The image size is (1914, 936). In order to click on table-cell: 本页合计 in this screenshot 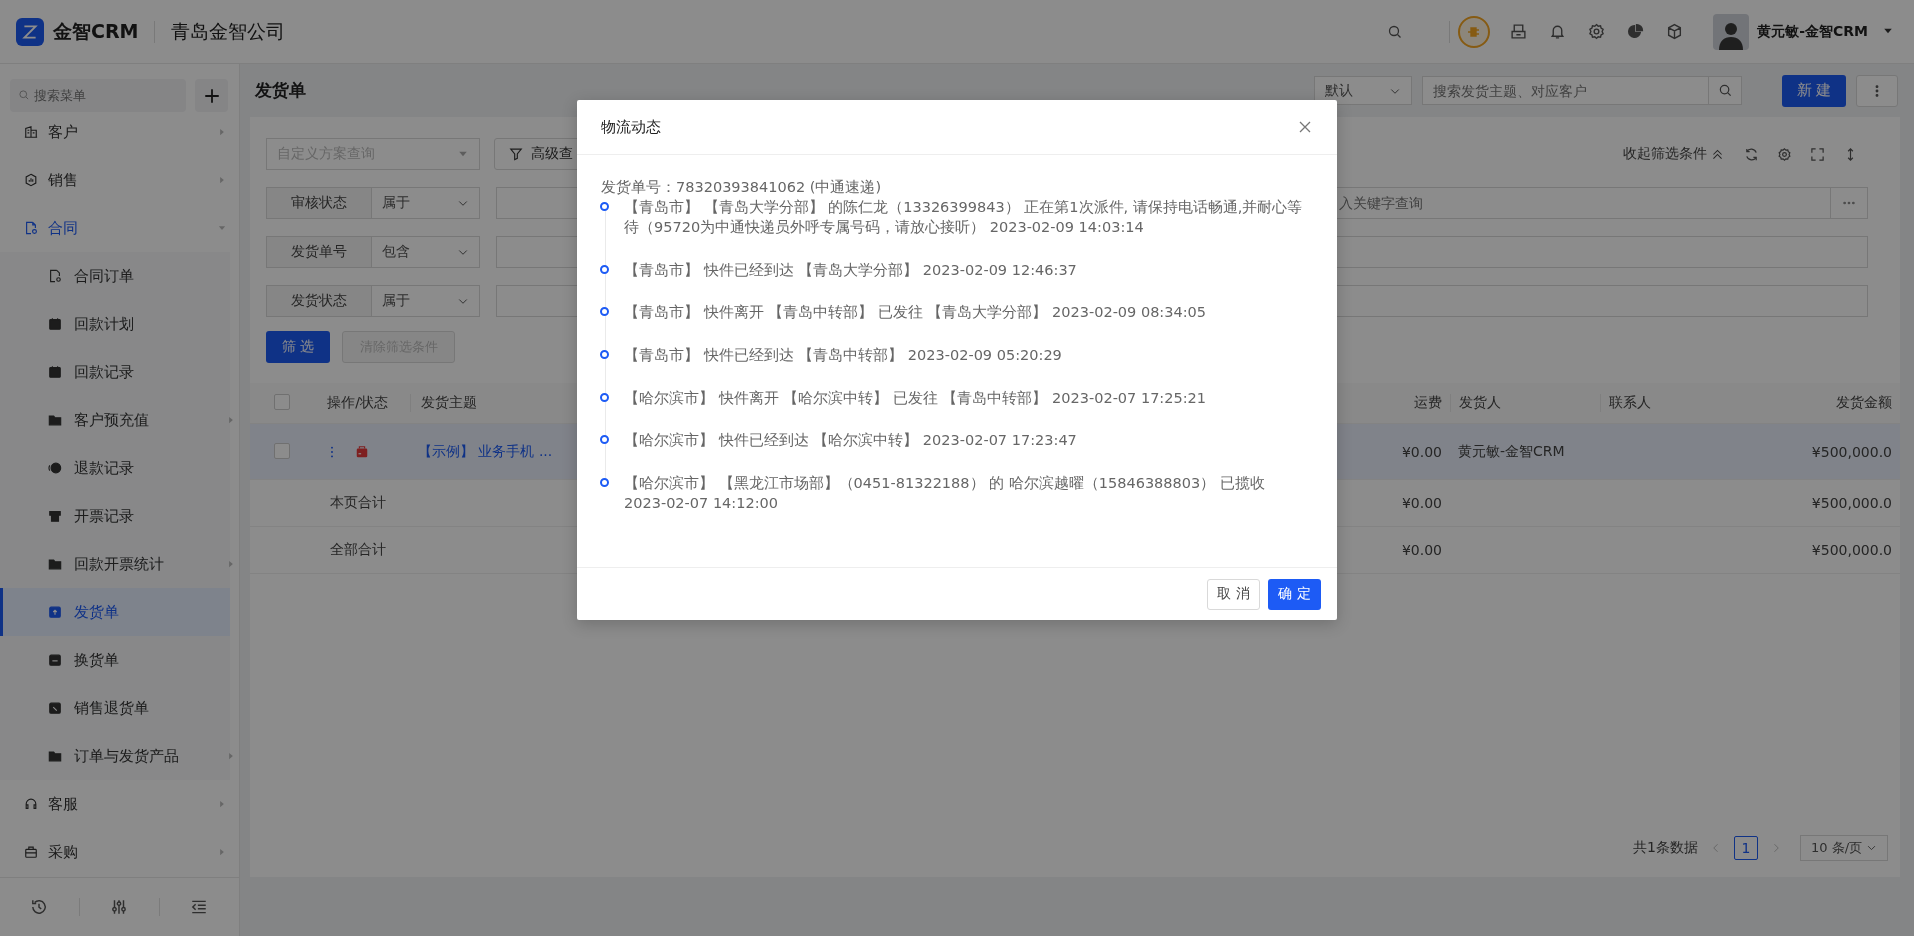, I will do `click(357, 503)`.